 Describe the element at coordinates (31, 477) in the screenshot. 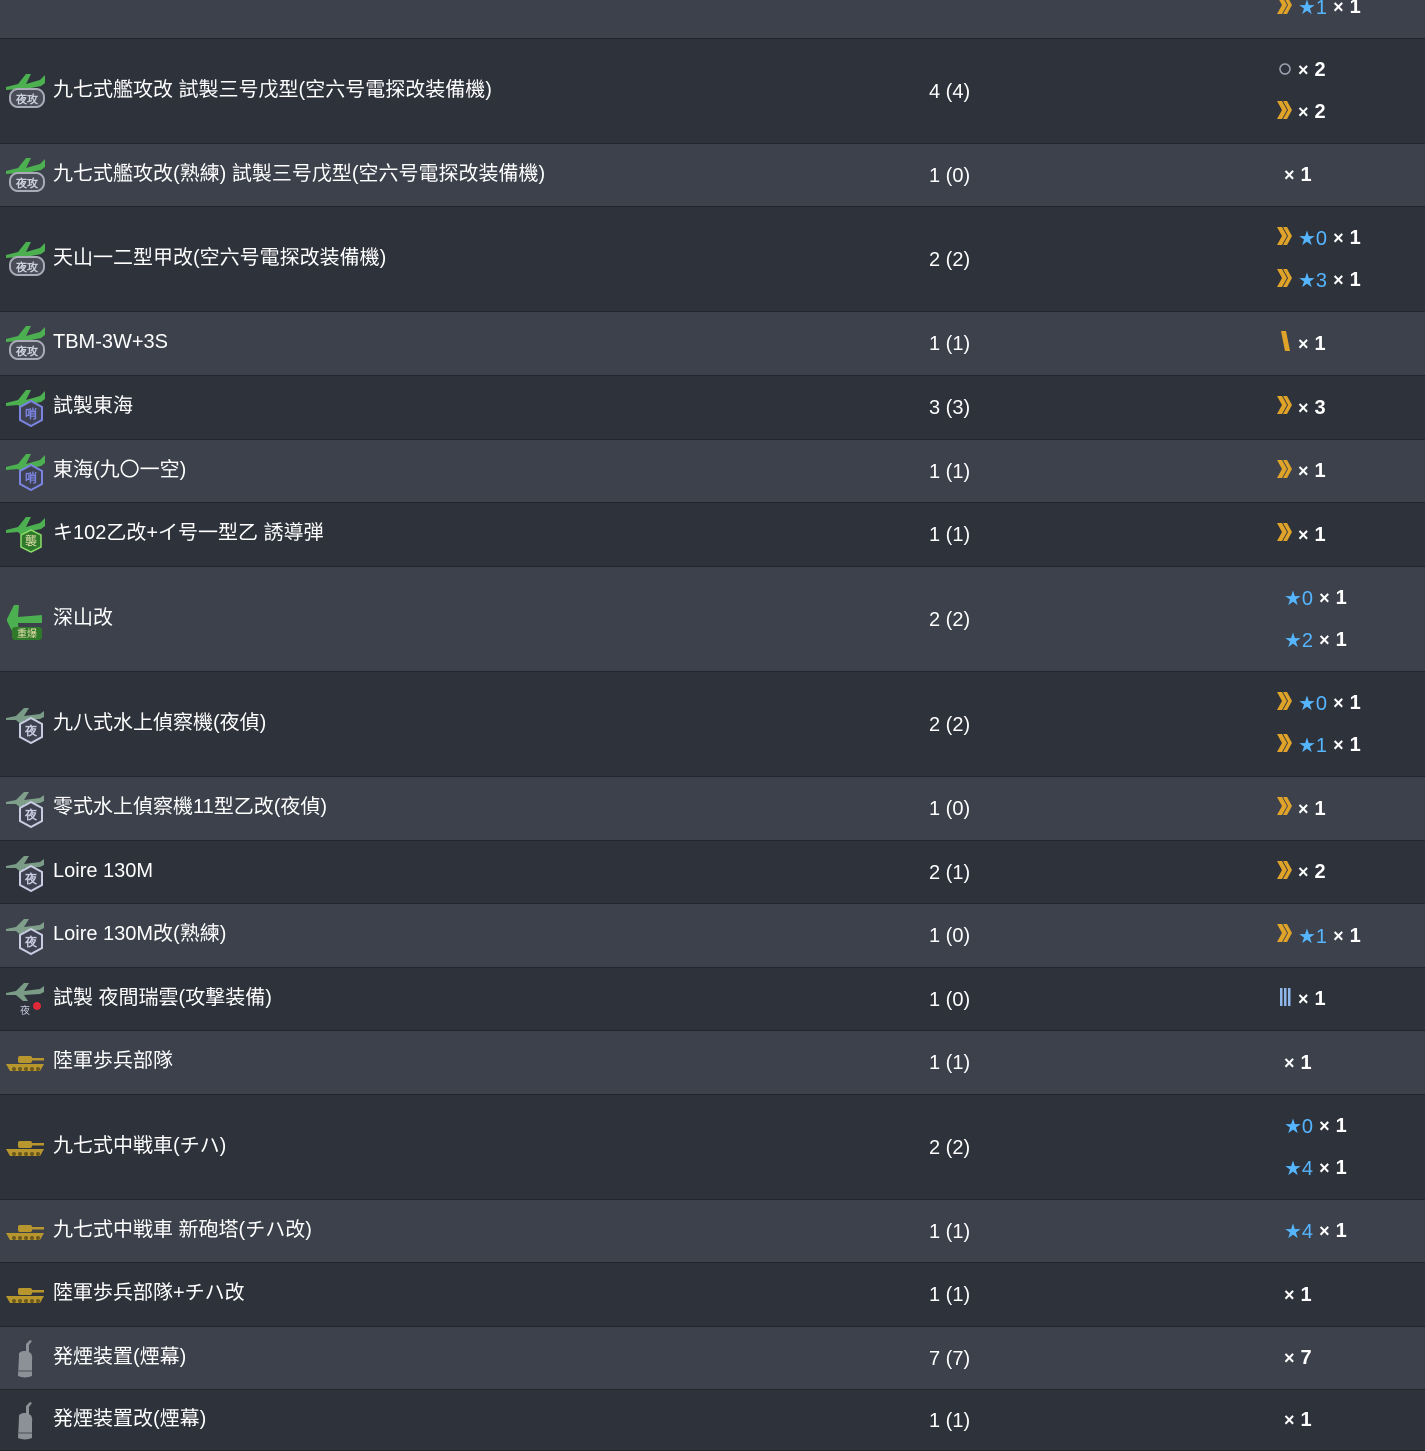

I see `svg-text: 哨` at that location.